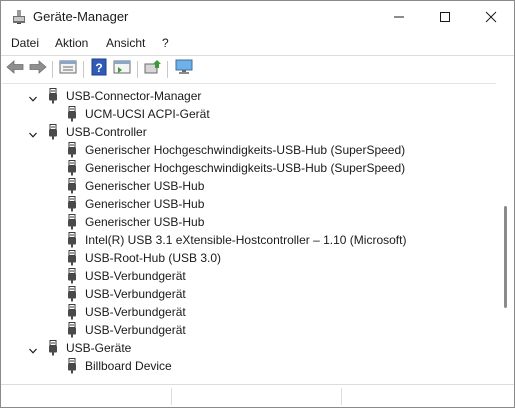 Image resolution: width=515 pixels, height=408 pixels. I want to click on properties-sheet-icon, so click(68, 69).